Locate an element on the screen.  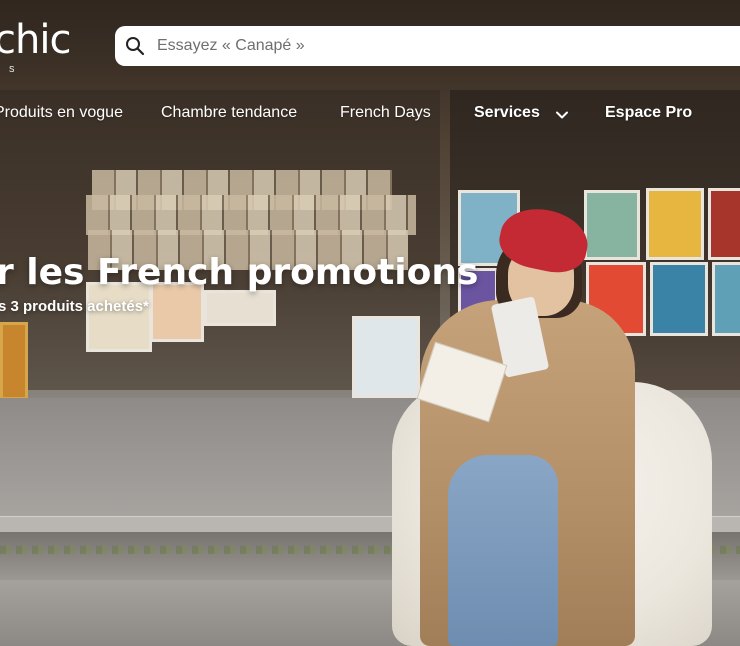
search-input is located at coordinates (427, 46).